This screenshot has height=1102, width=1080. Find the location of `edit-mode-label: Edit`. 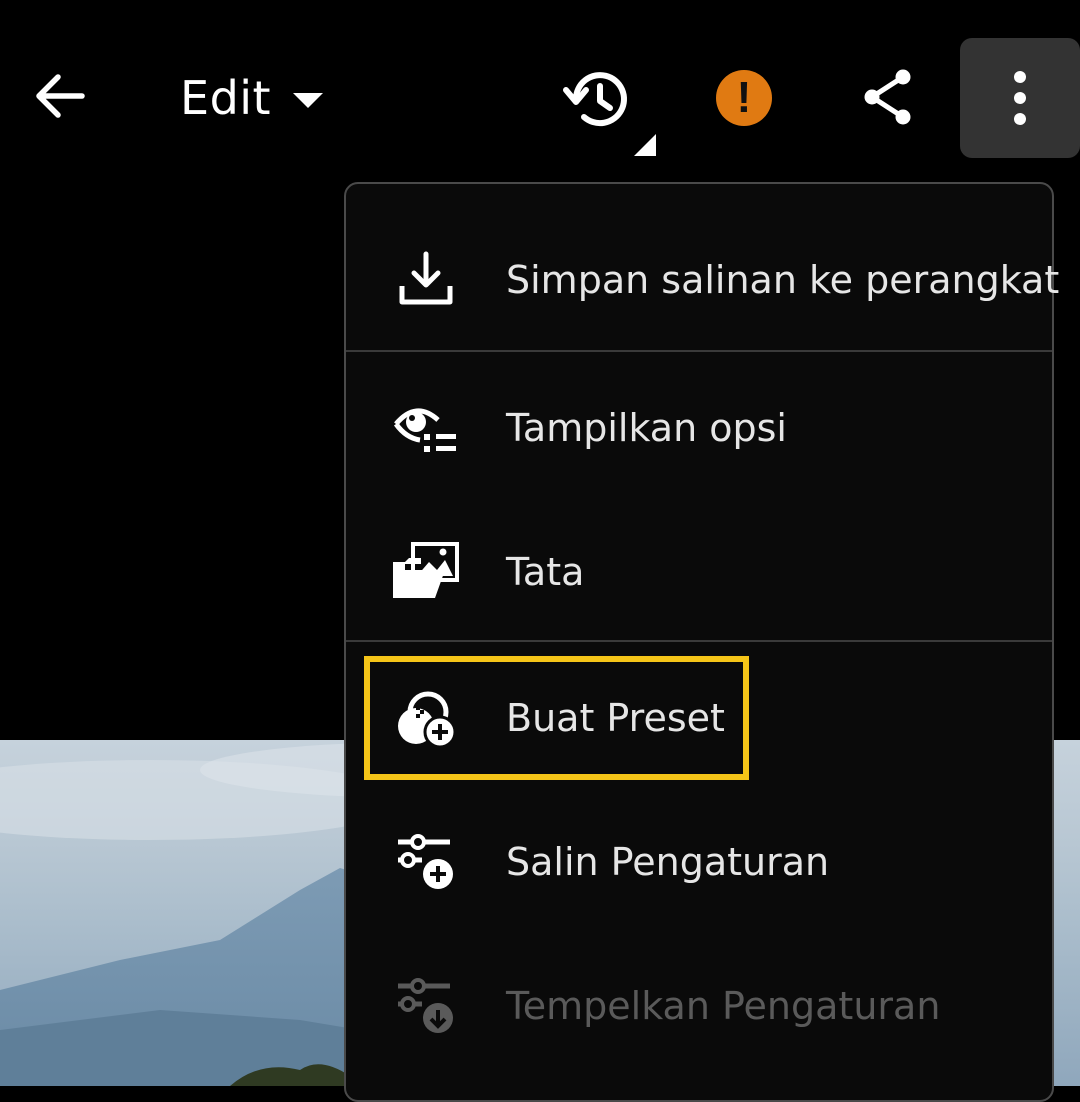

edit-mode-label: Edit is located at coordinates (226, 98).